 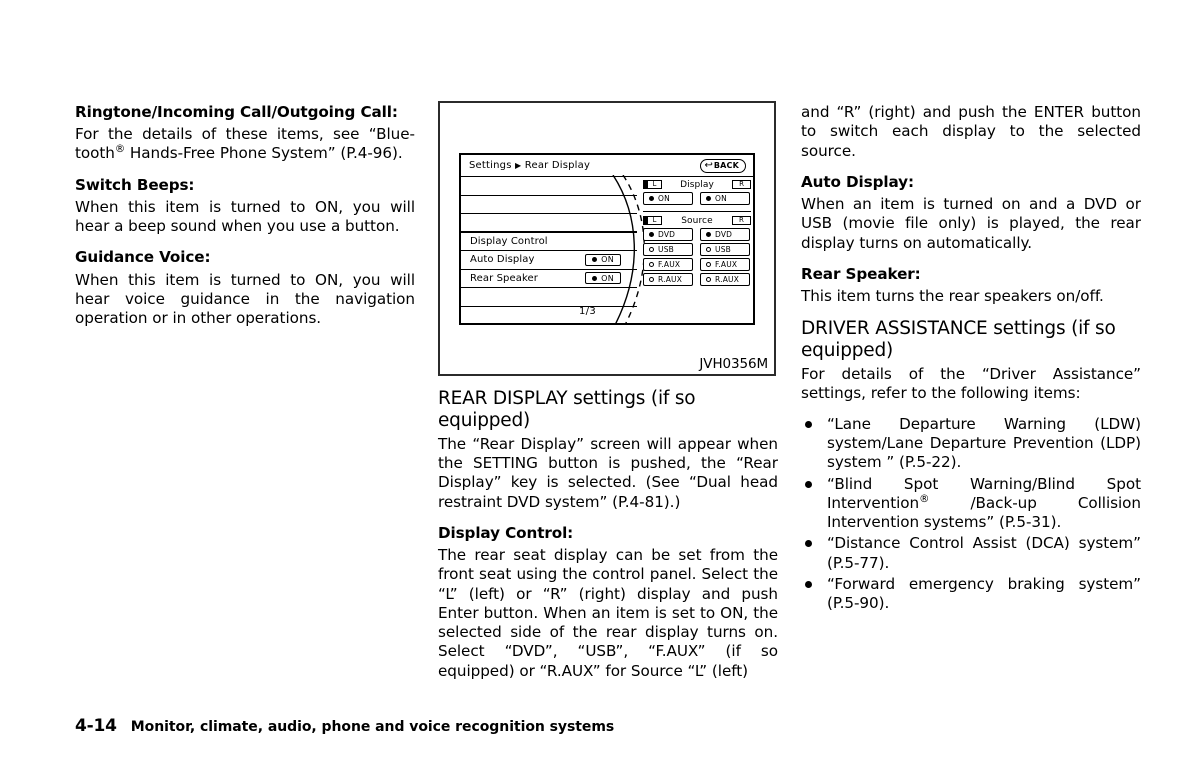 I want to click on panel-divider, so click(x=697, y=211).